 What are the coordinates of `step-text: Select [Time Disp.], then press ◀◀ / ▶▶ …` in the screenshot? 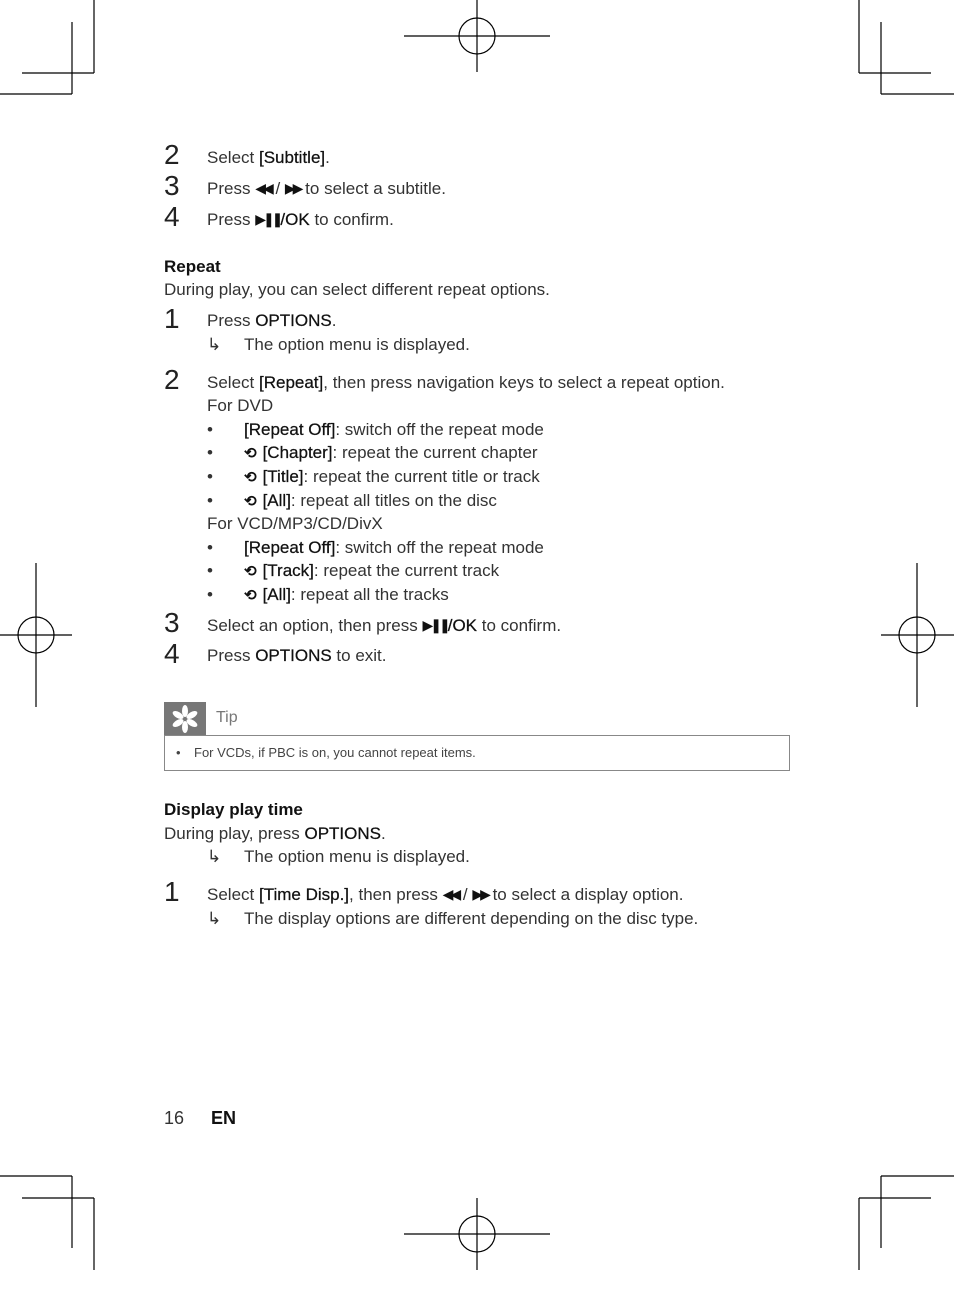 It's located at (445, 894).